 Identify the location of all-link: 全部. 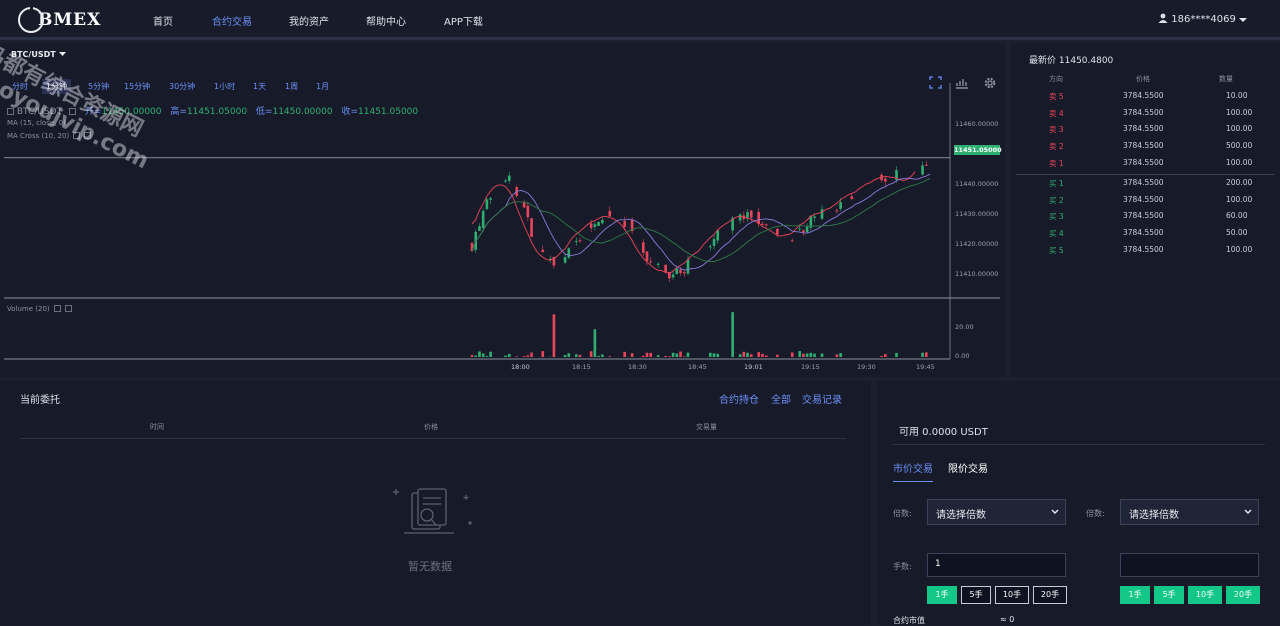
(781, 398).